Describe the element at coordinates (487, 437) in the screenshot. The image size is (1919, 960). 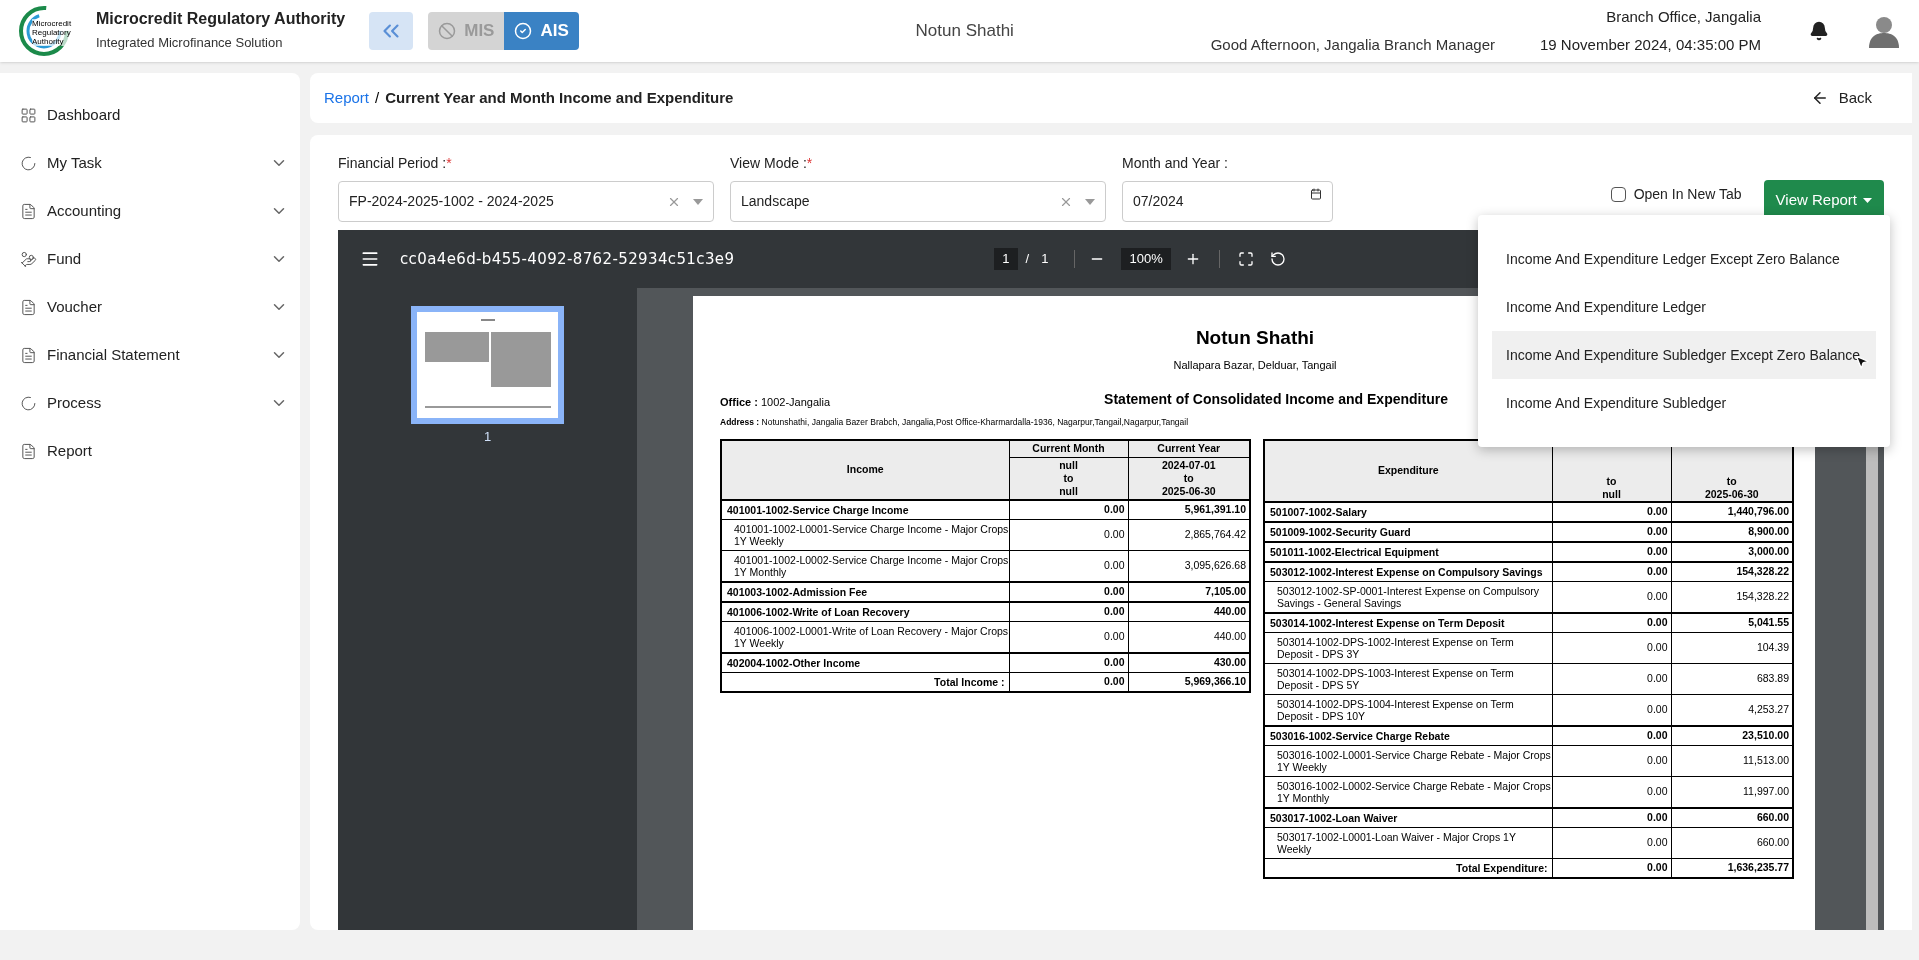
I see `thumbnail-label: 1` at that location.